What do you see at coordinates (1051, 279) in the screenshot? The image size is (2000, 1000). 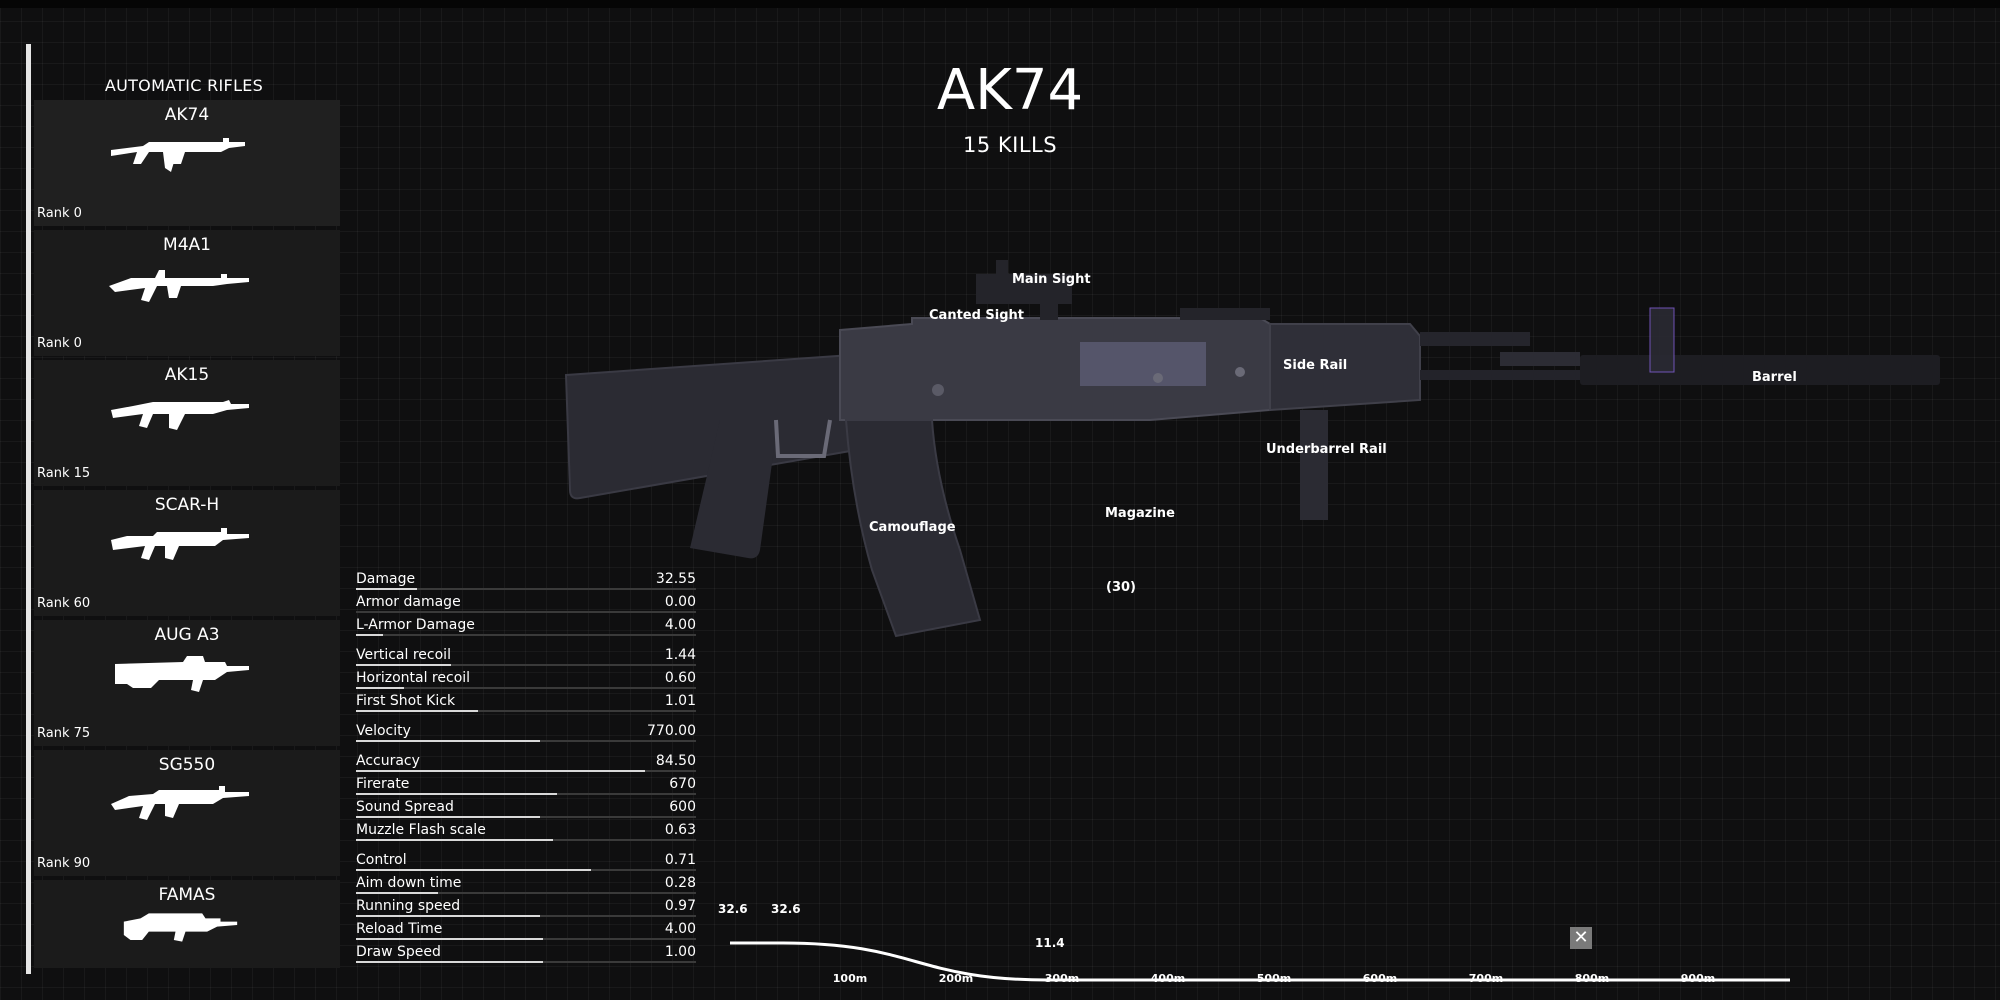 I see `main-sight-label: Main Sight` at bounding box center [1051, 279].